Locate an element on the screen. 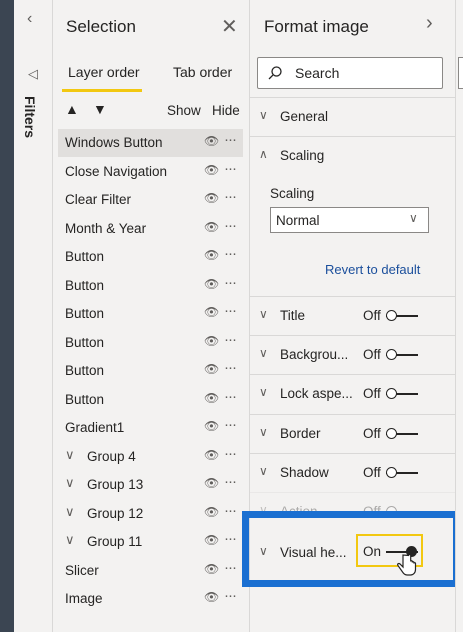  scaling-dropdown: Normal ∨ is located at coordinates (349, 220).